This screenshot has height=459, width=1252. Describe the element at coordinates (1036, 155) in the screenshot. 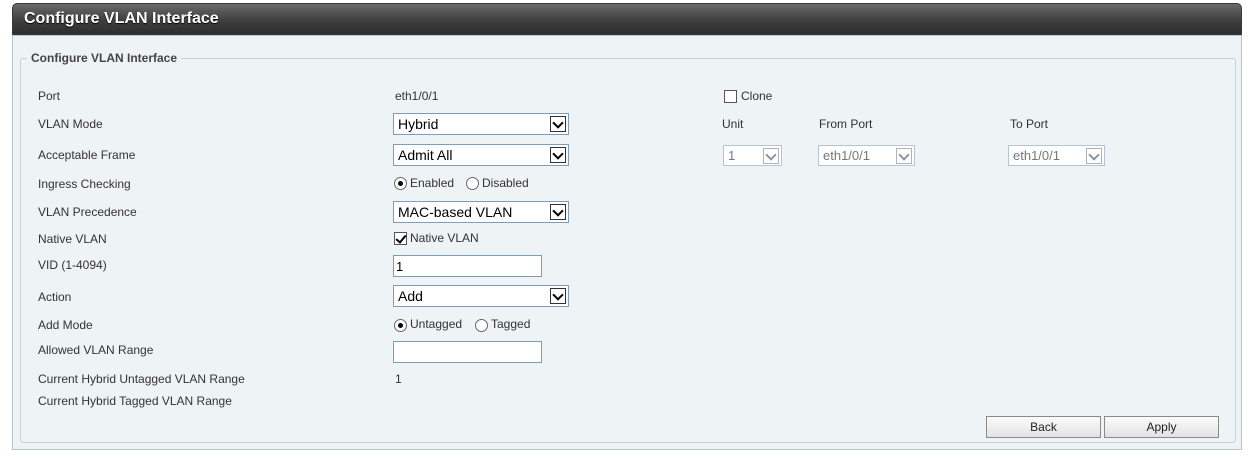

I see `to-port-value: eth1/0/1` at that location.